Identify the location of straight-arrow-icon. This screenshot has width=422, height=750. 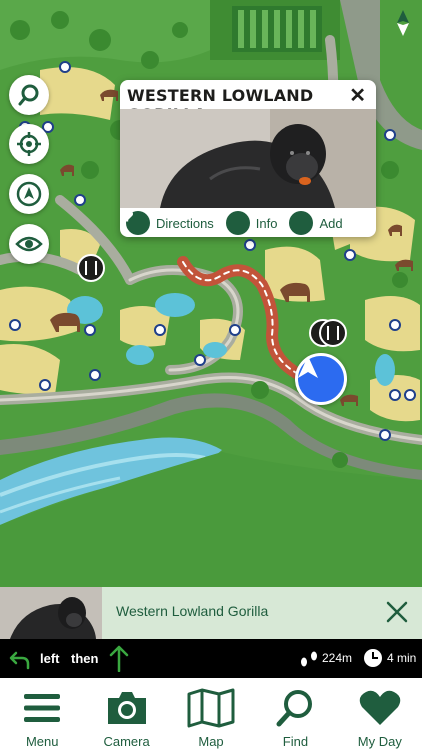
(119, 658).